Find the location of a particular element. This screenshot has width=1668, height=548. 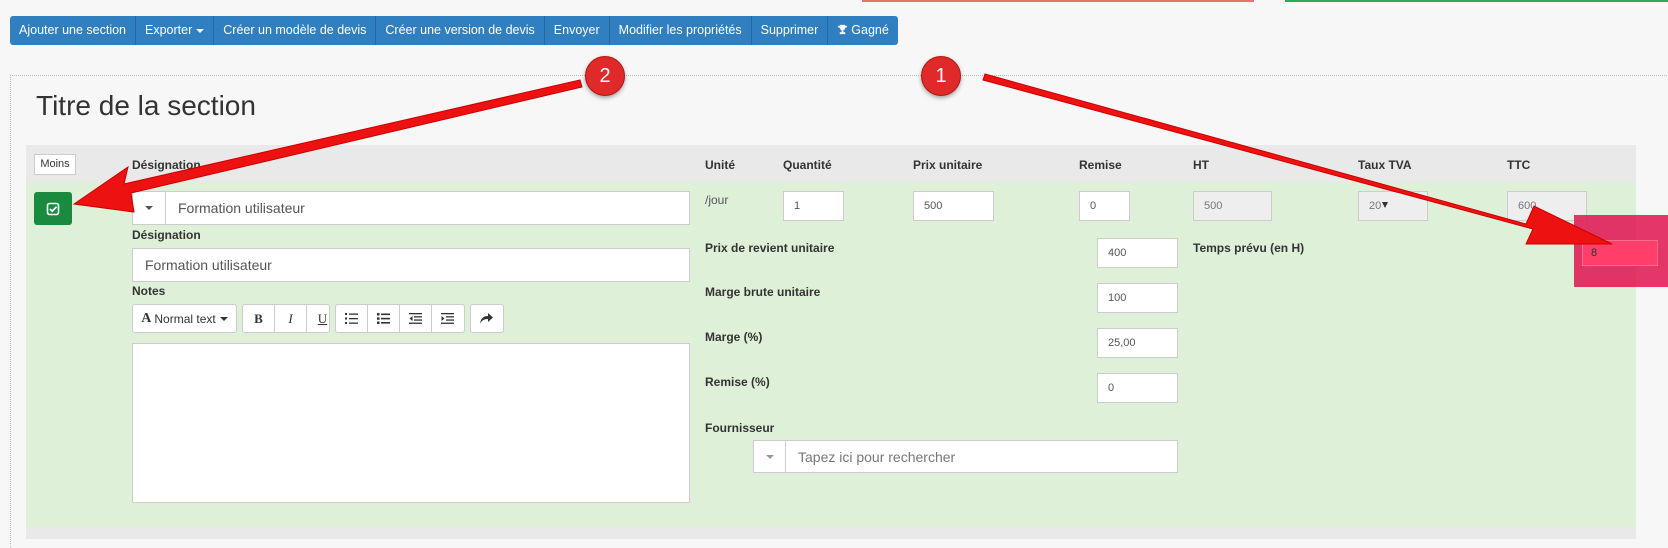

step-marker-2: 2 is located at coordinates (605, 76).